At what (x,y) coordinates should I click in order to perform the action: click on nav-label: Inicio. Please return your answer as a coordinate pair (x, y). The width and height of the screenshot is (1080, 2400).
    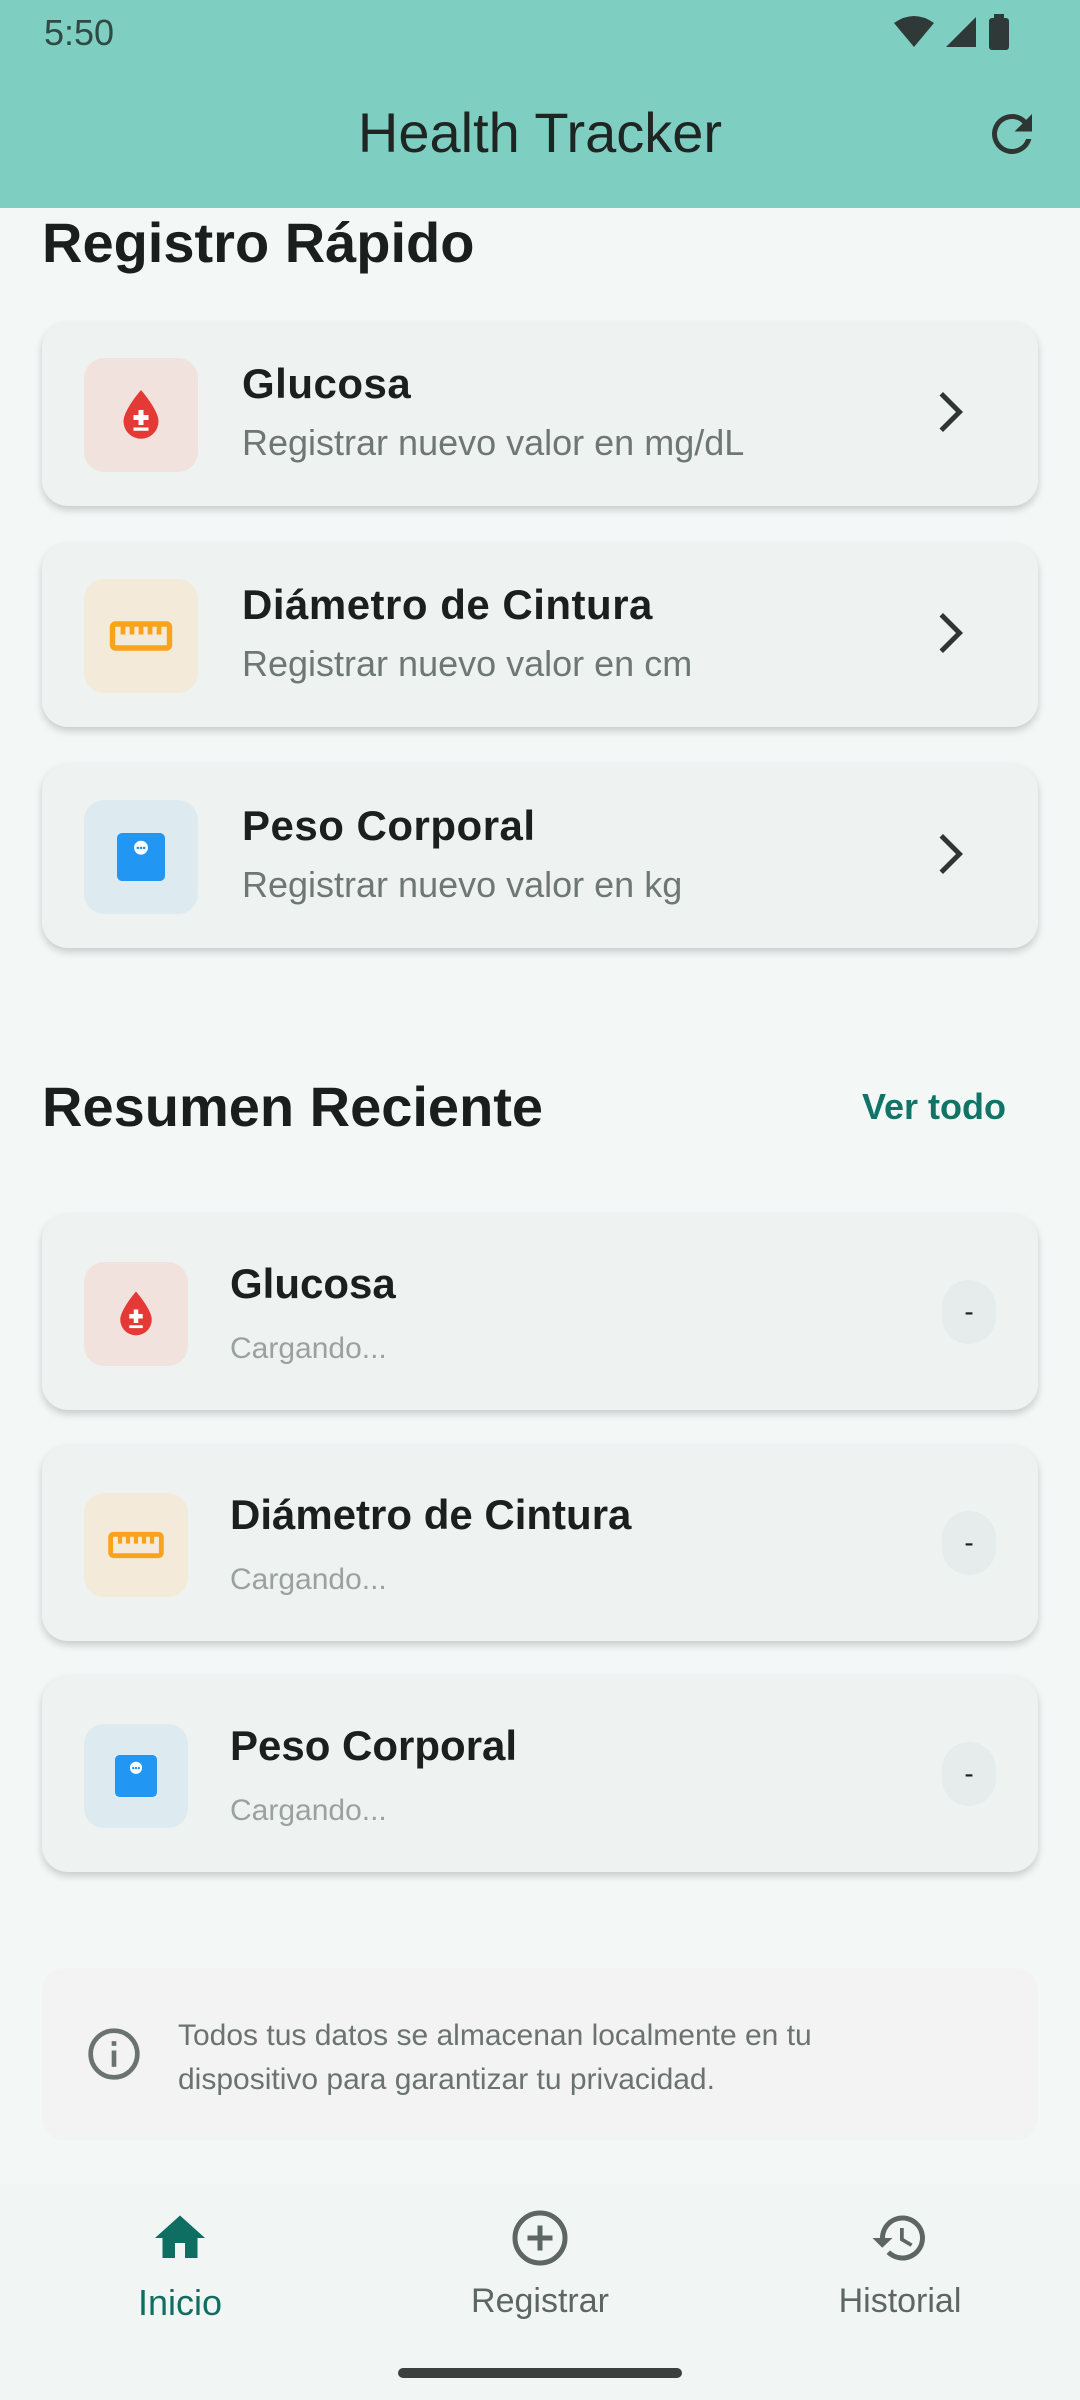
    Looking at the image, I should click on (180, 2302).